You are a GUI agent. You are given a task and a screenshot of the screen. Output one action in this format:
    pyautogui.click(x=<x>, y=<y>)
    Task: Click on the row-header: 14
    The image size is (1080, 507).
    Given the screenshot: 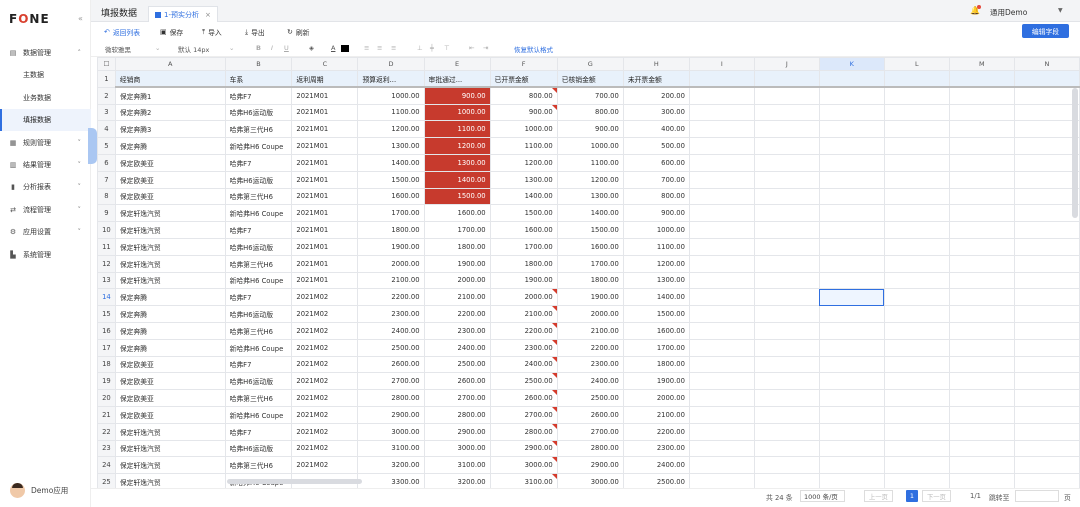 What is the action you would take?
    pyautogui.click(x=106, y=297)
    